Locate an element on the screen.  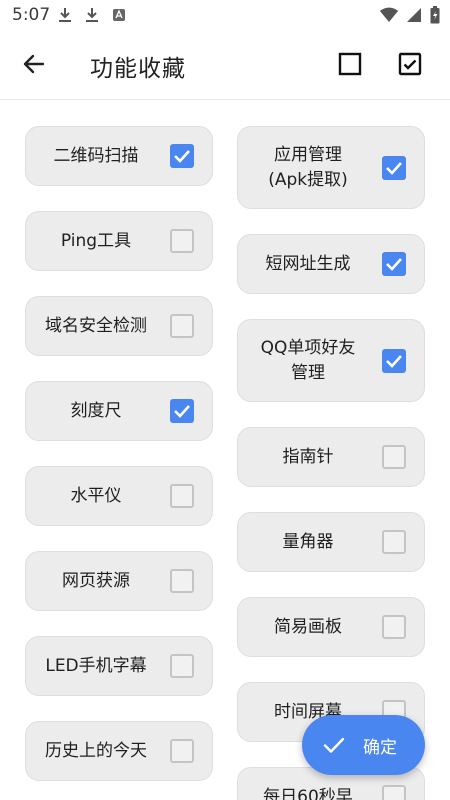
card-label: 水平仪 is located at coordinates (96, 495).